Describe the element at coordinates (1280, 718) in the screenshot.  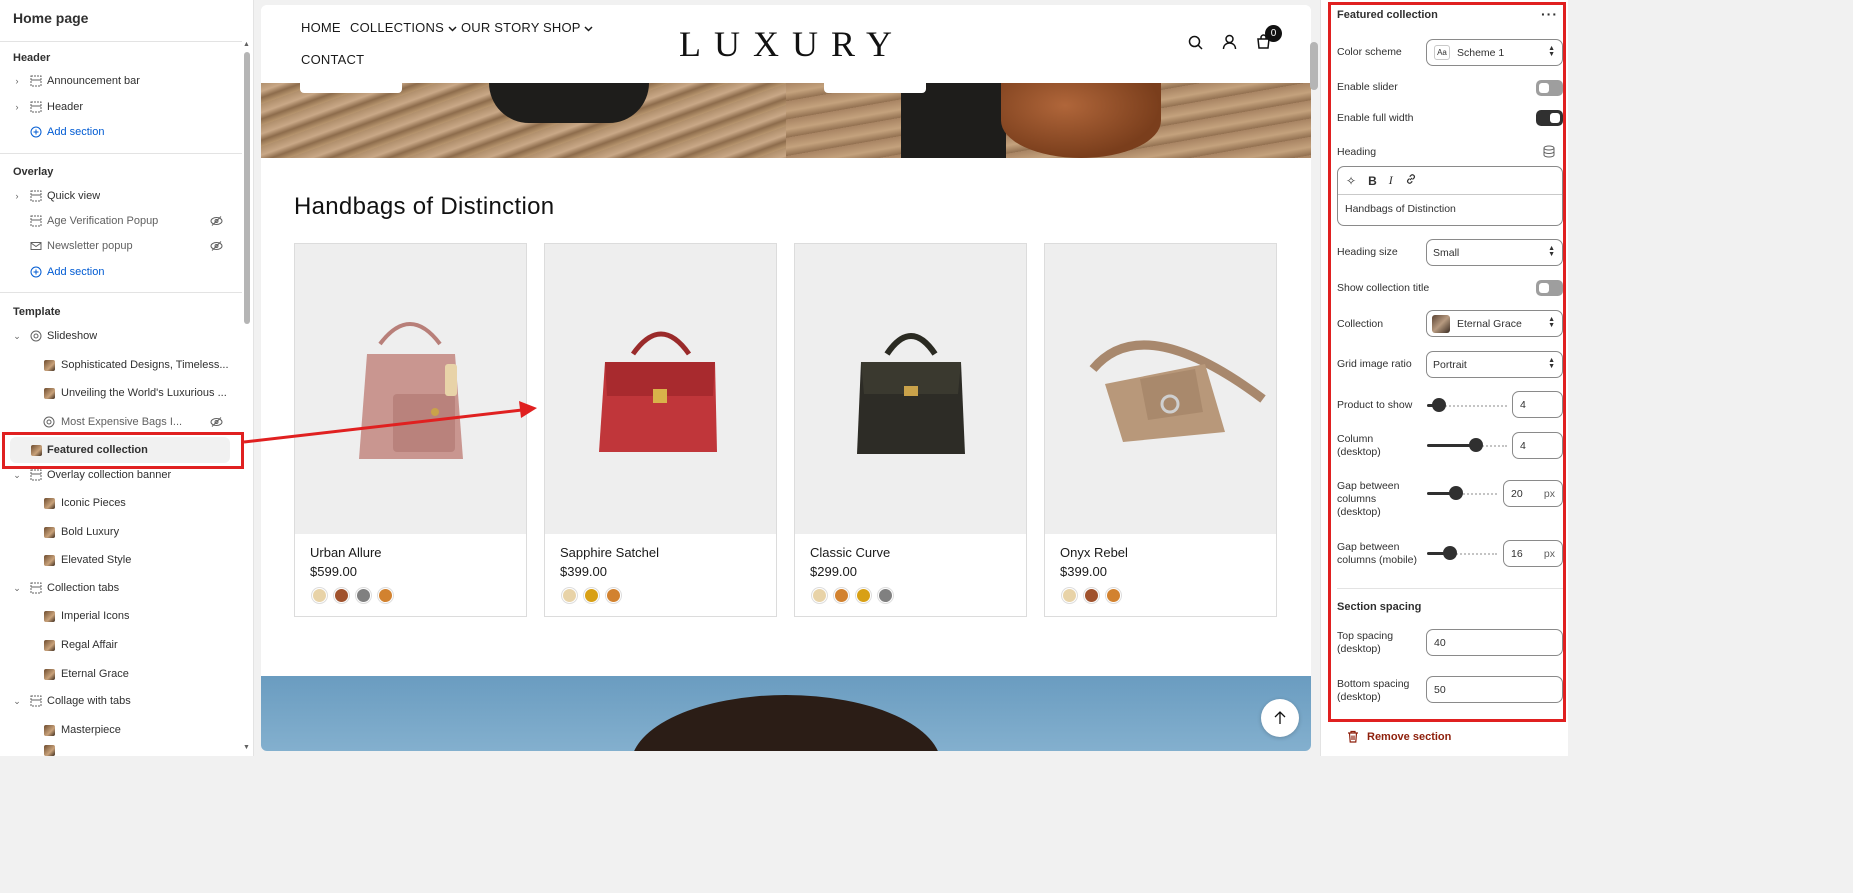
I see `scroll-to-top-button` at that location.